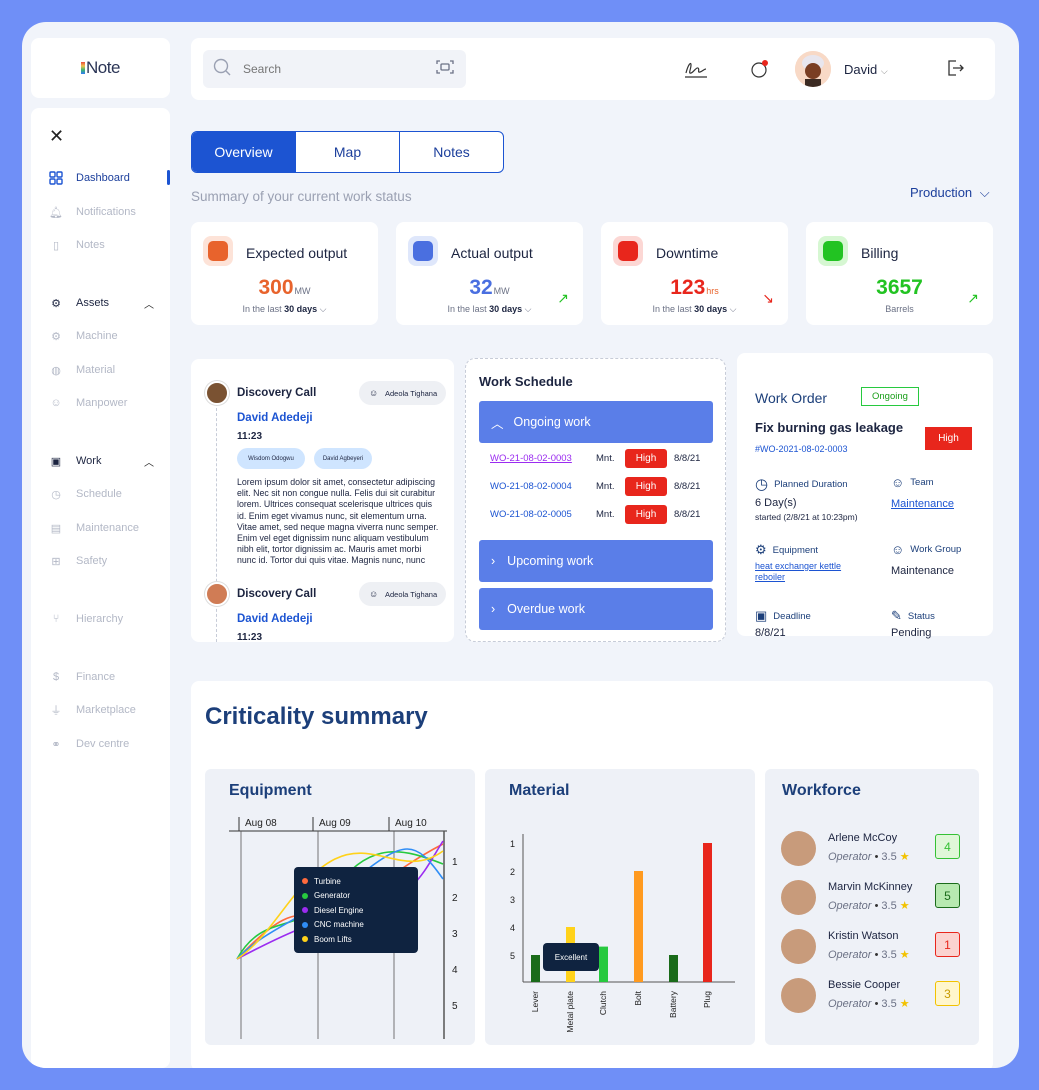 This screenshot has width=1039, height=1090. I want to click on view-tabs: Overview Map Notes, so click(347, 152).